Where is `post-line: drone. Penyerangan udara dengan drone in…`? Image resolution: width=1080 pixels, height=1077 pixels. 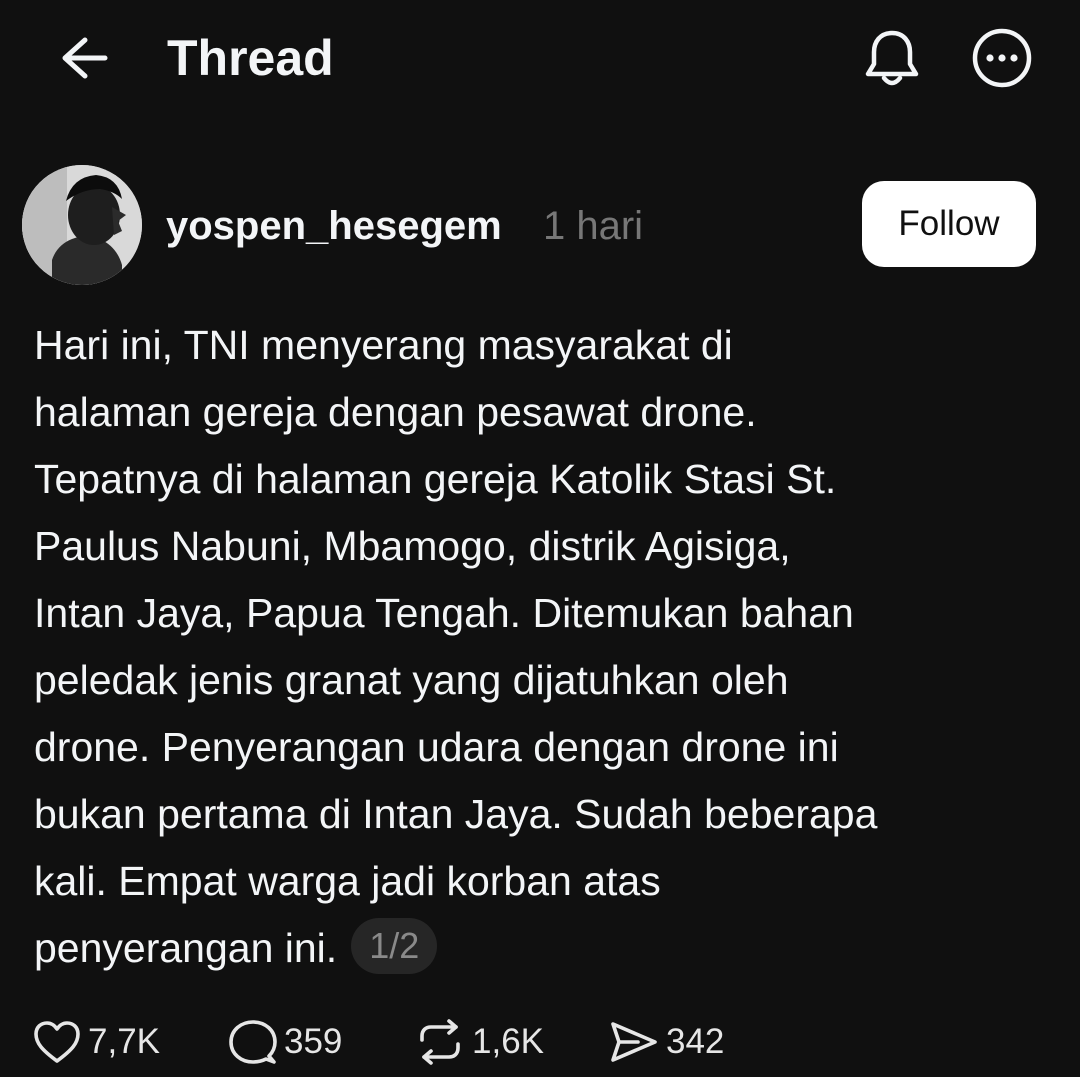
post-line: drone. Penyerangan udara dengan drone in… is located at coordinates (436, 747).